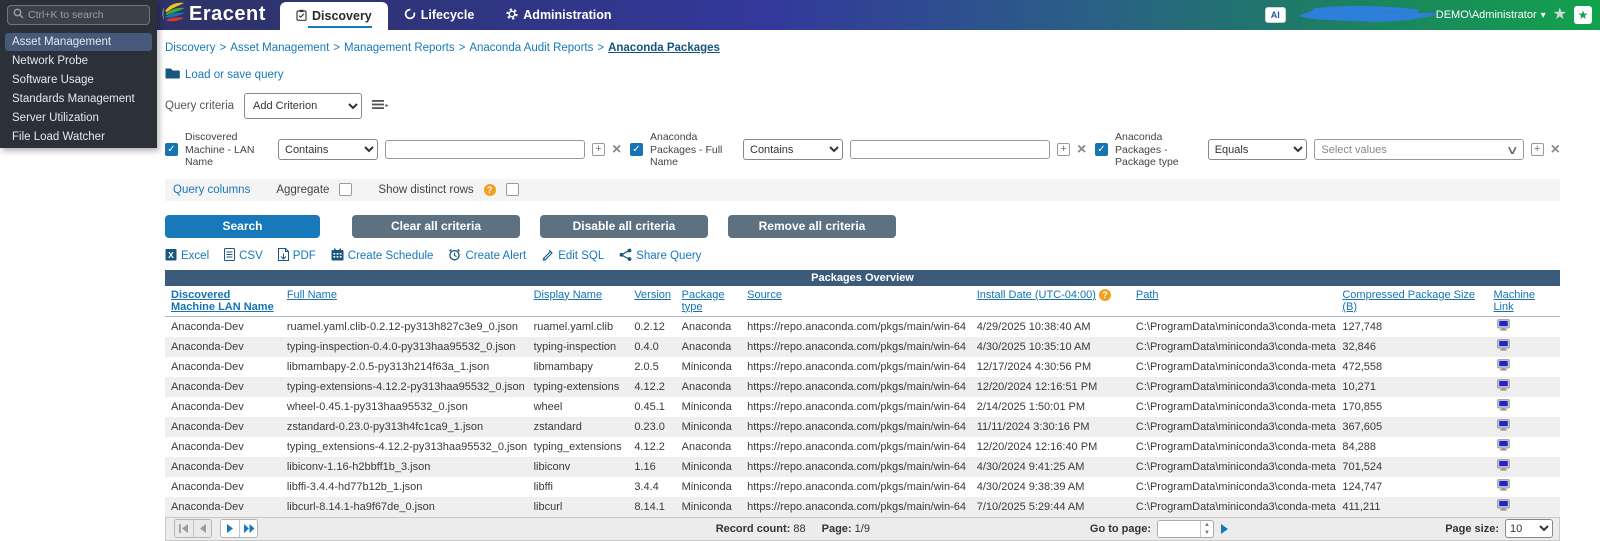 This screenshot has width=1600, height=541. Describe the element at coordinates (652, 295) in the screenshot. I see `col-header-version: Version` at that location.